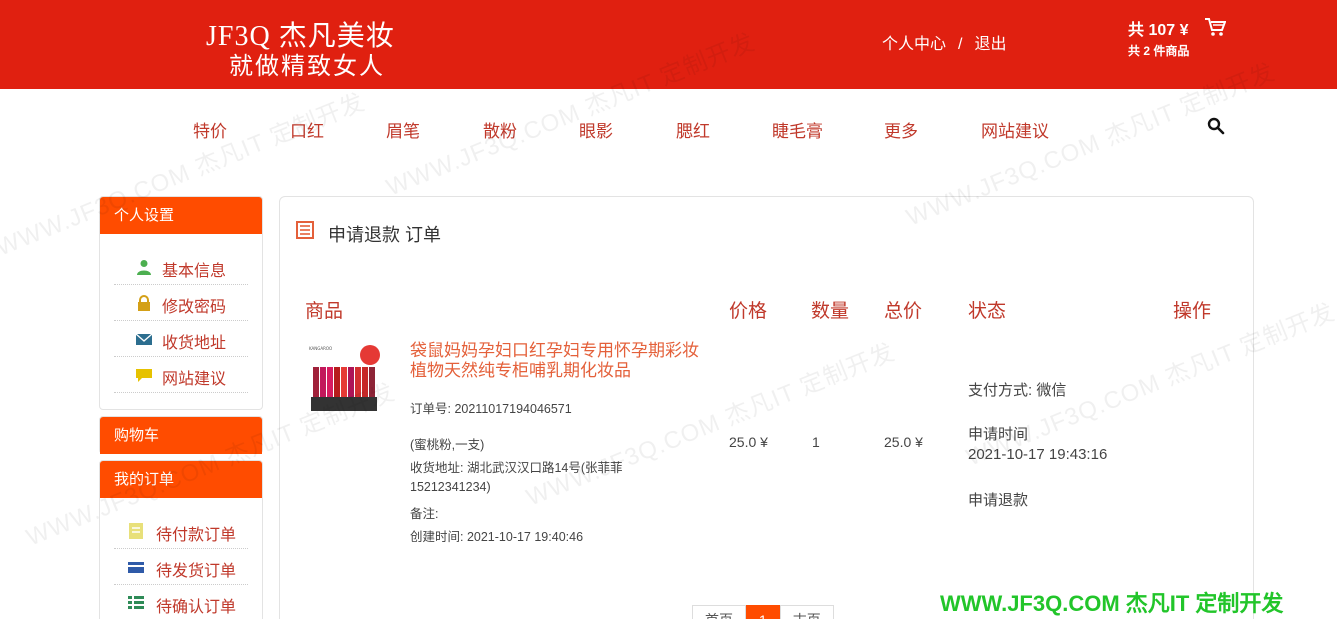 The height and width of the screenshot is (619, 1337). Describe the element at coordinates (1158, 28) in the screenshot. I see `cart-total: 共 107 ¥` at that location.